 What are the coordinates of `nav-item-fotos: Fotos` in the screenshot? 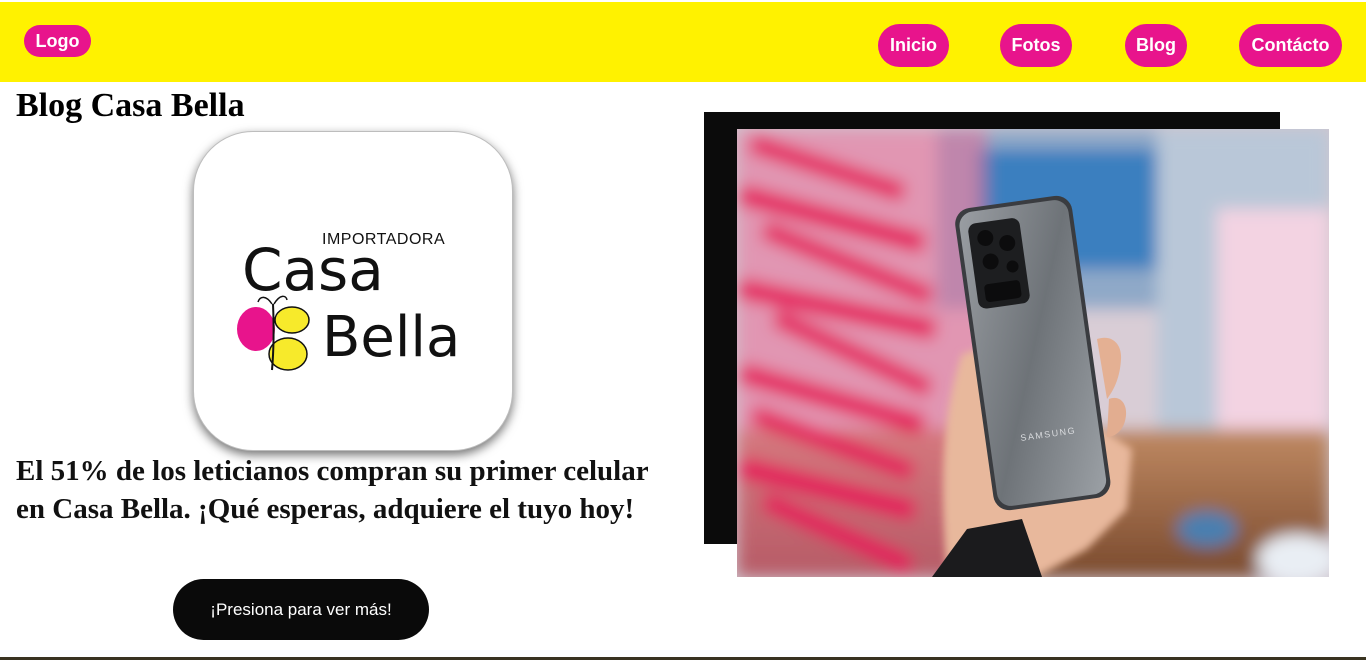 It's located at (1036, 45).